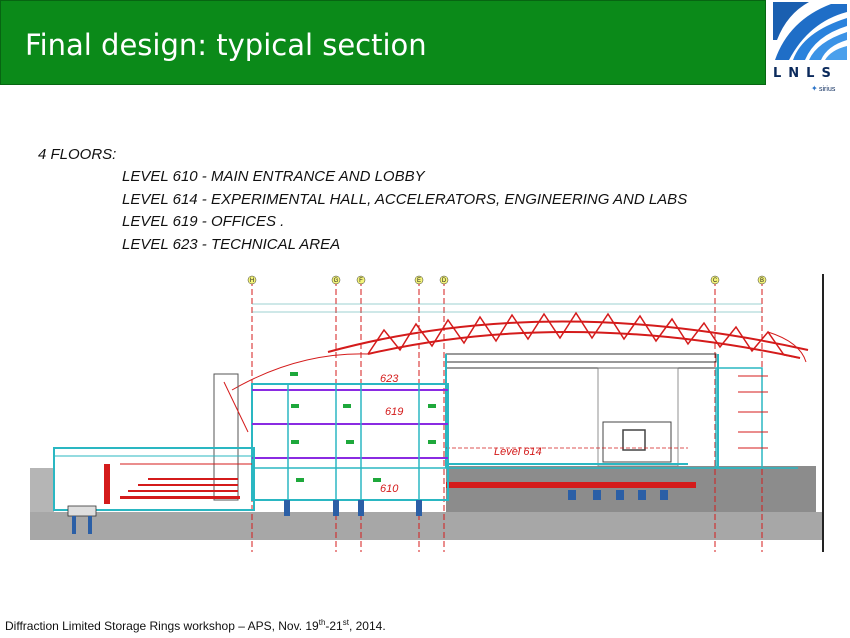 This screenshot has width=850, height=638. I want to click on title-bar: Final design: typical section, so click(383, 42).